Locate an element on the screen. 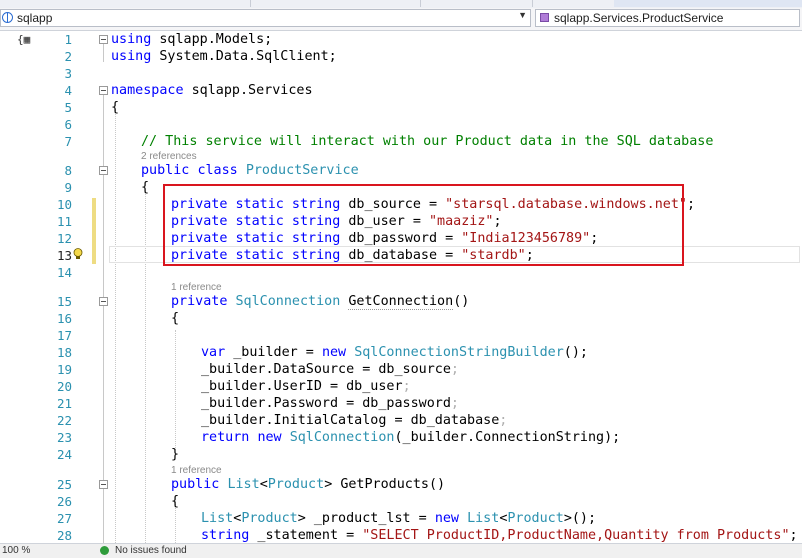  line-number: 15 is located at coordinates (64, 301).